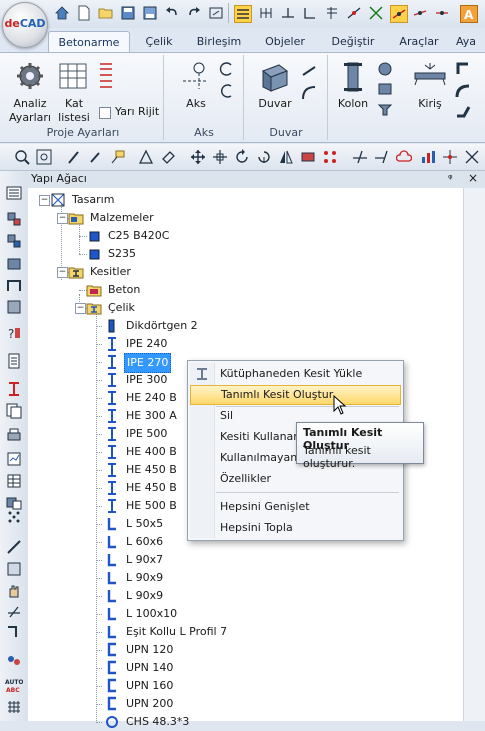 This screenshot has width=485, height=731. Describe the element at coordinates (80, 308) in the screenshot. I see `expander-celik: −` at that location.